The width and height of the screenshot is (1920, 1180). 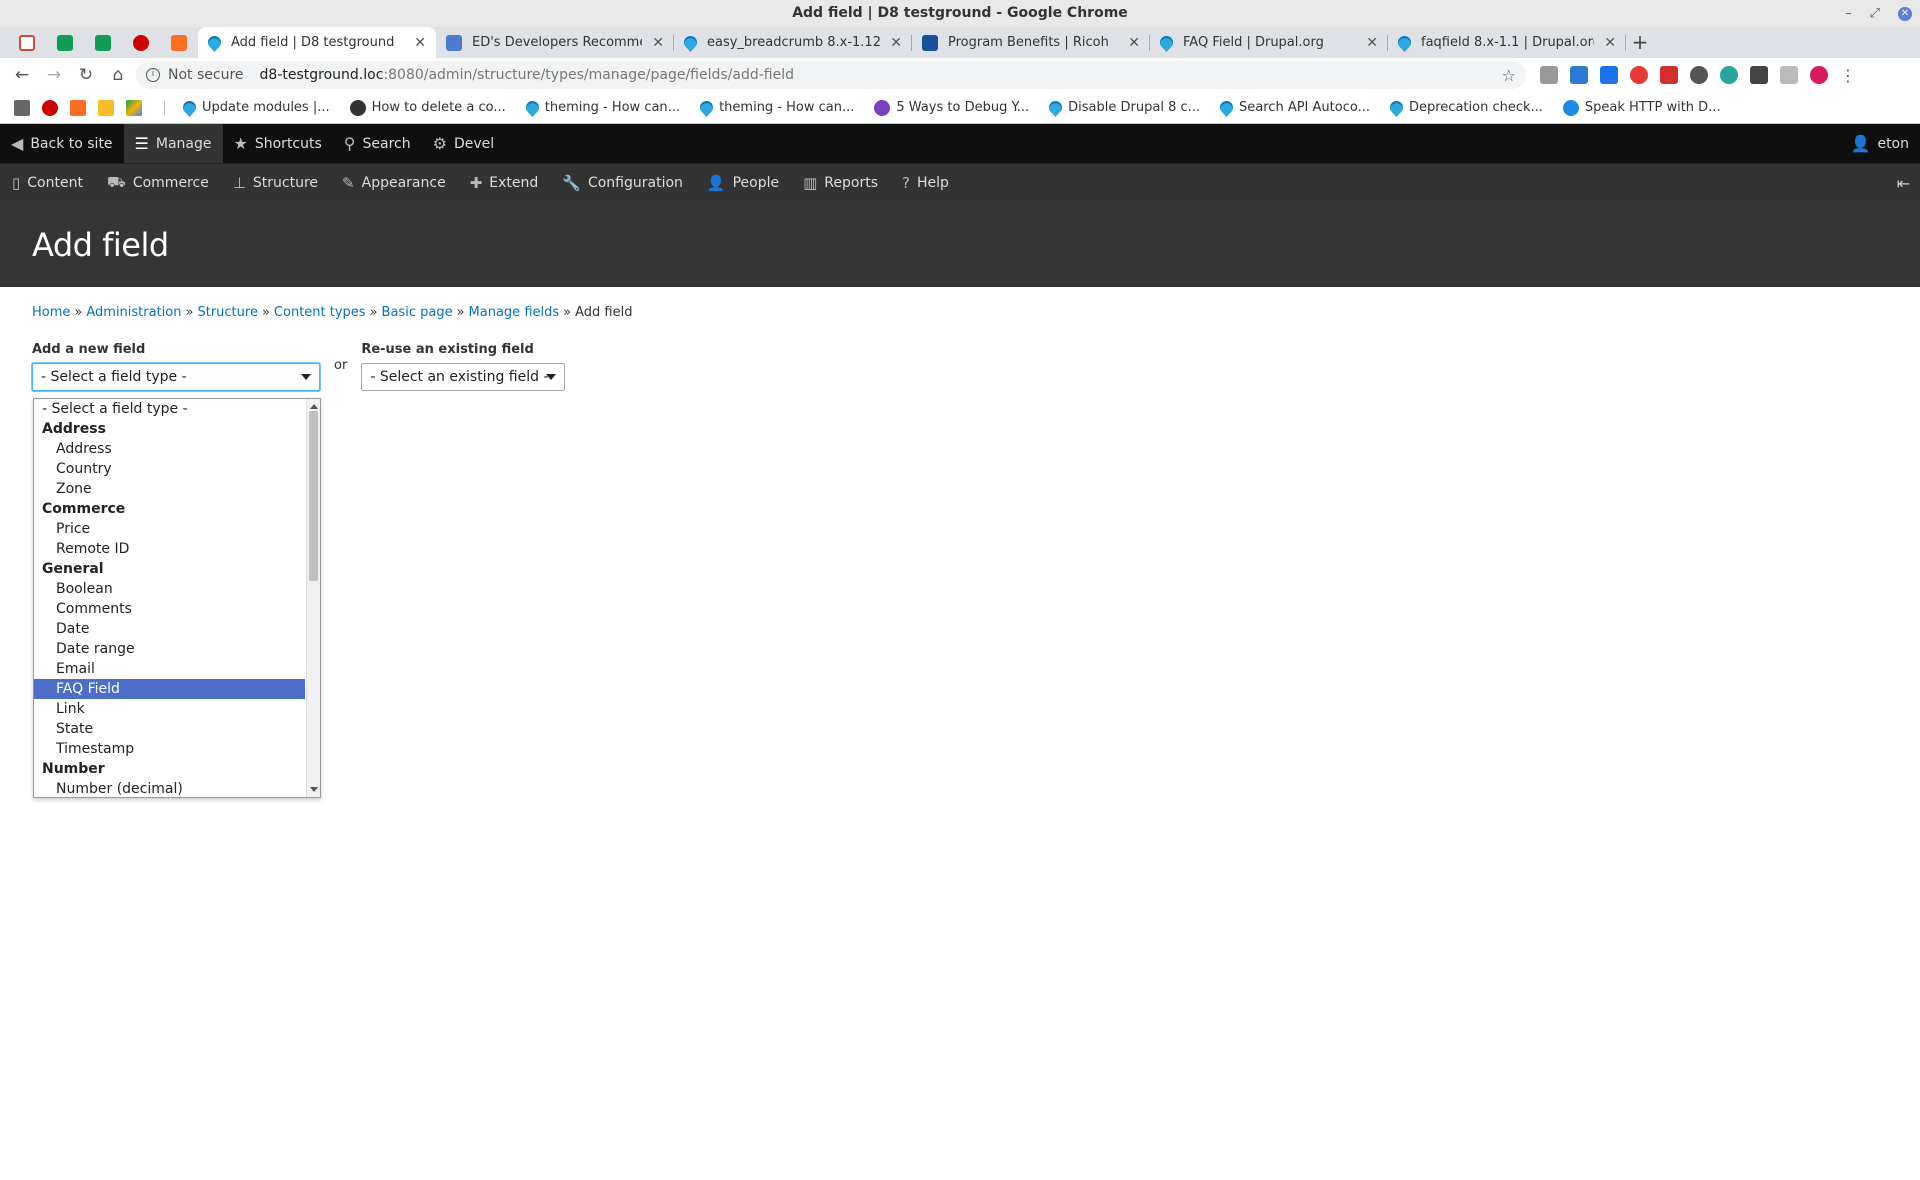 I want to click on dropdown-option: Date range, so click(x=169, y=649).